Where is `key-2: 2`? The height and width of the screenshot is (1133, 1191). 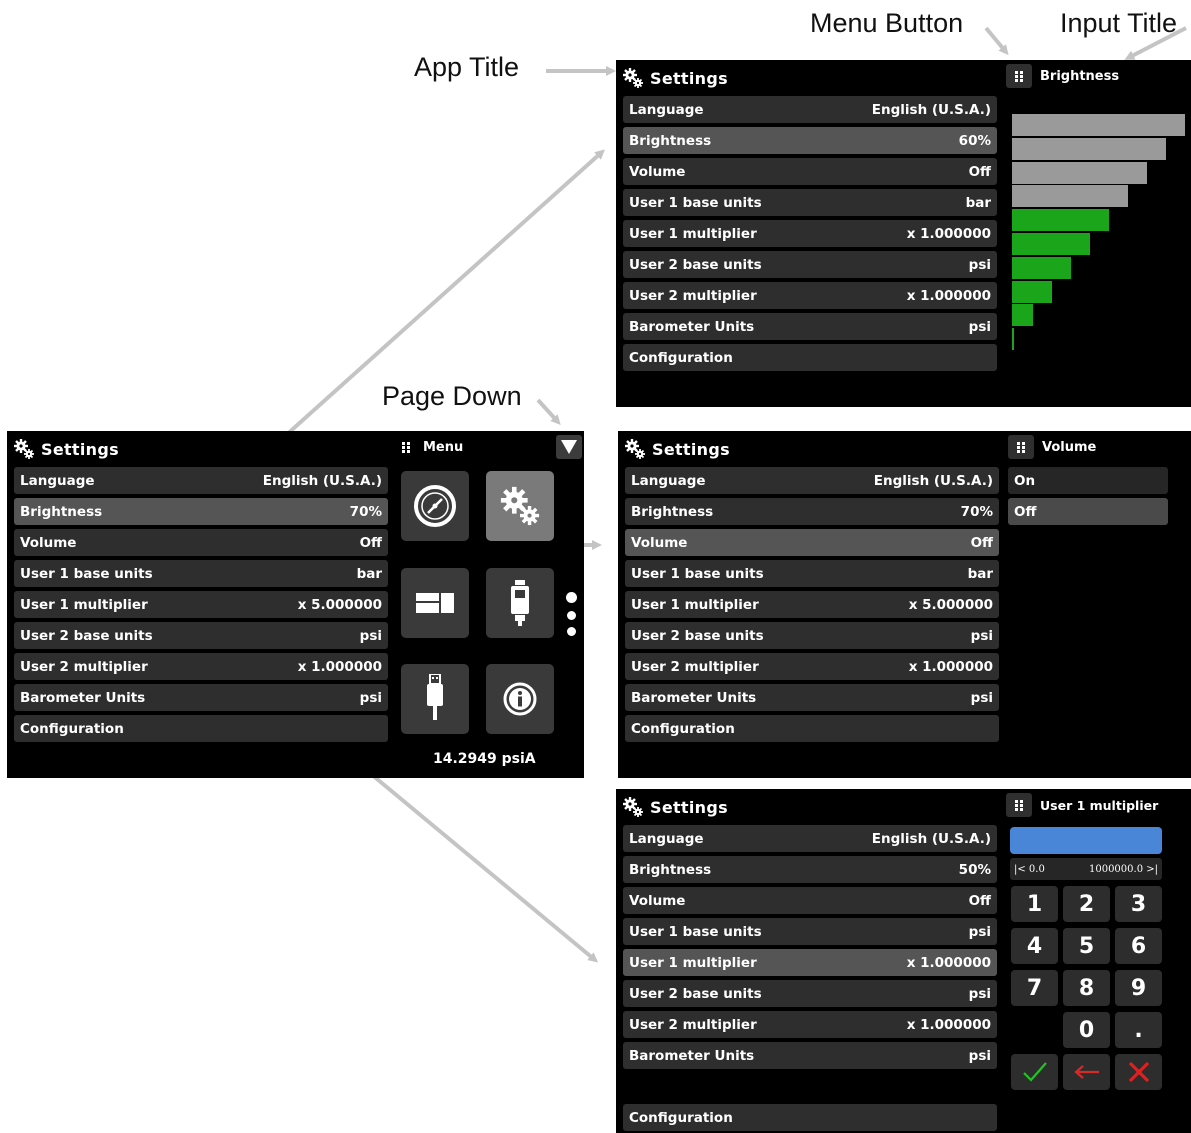
key-2: 2 is located at coordinates (1086, 904).